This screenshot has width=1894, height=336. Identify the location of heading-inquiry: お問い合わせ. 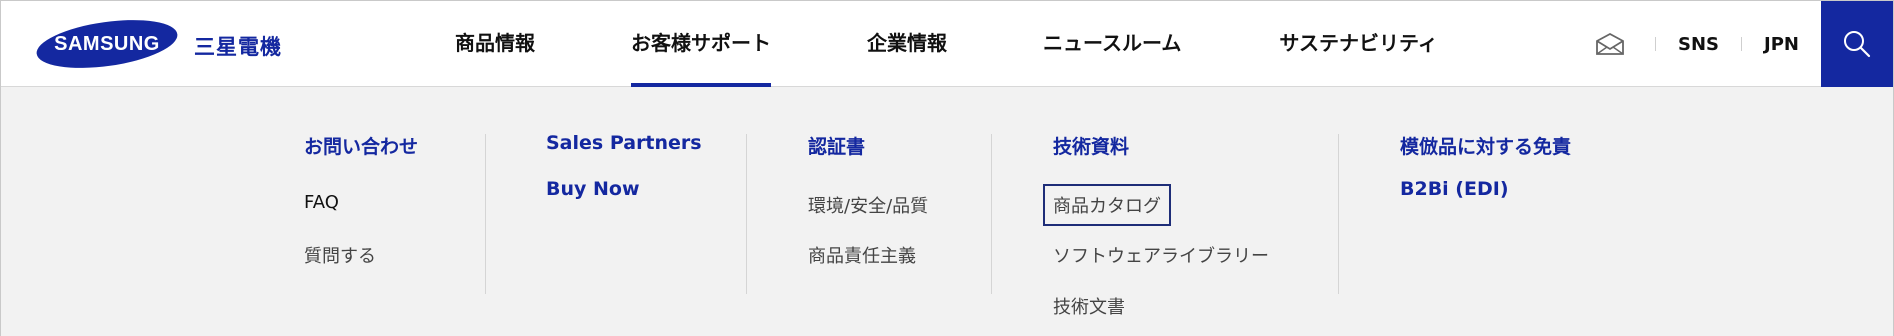
(361, 145).